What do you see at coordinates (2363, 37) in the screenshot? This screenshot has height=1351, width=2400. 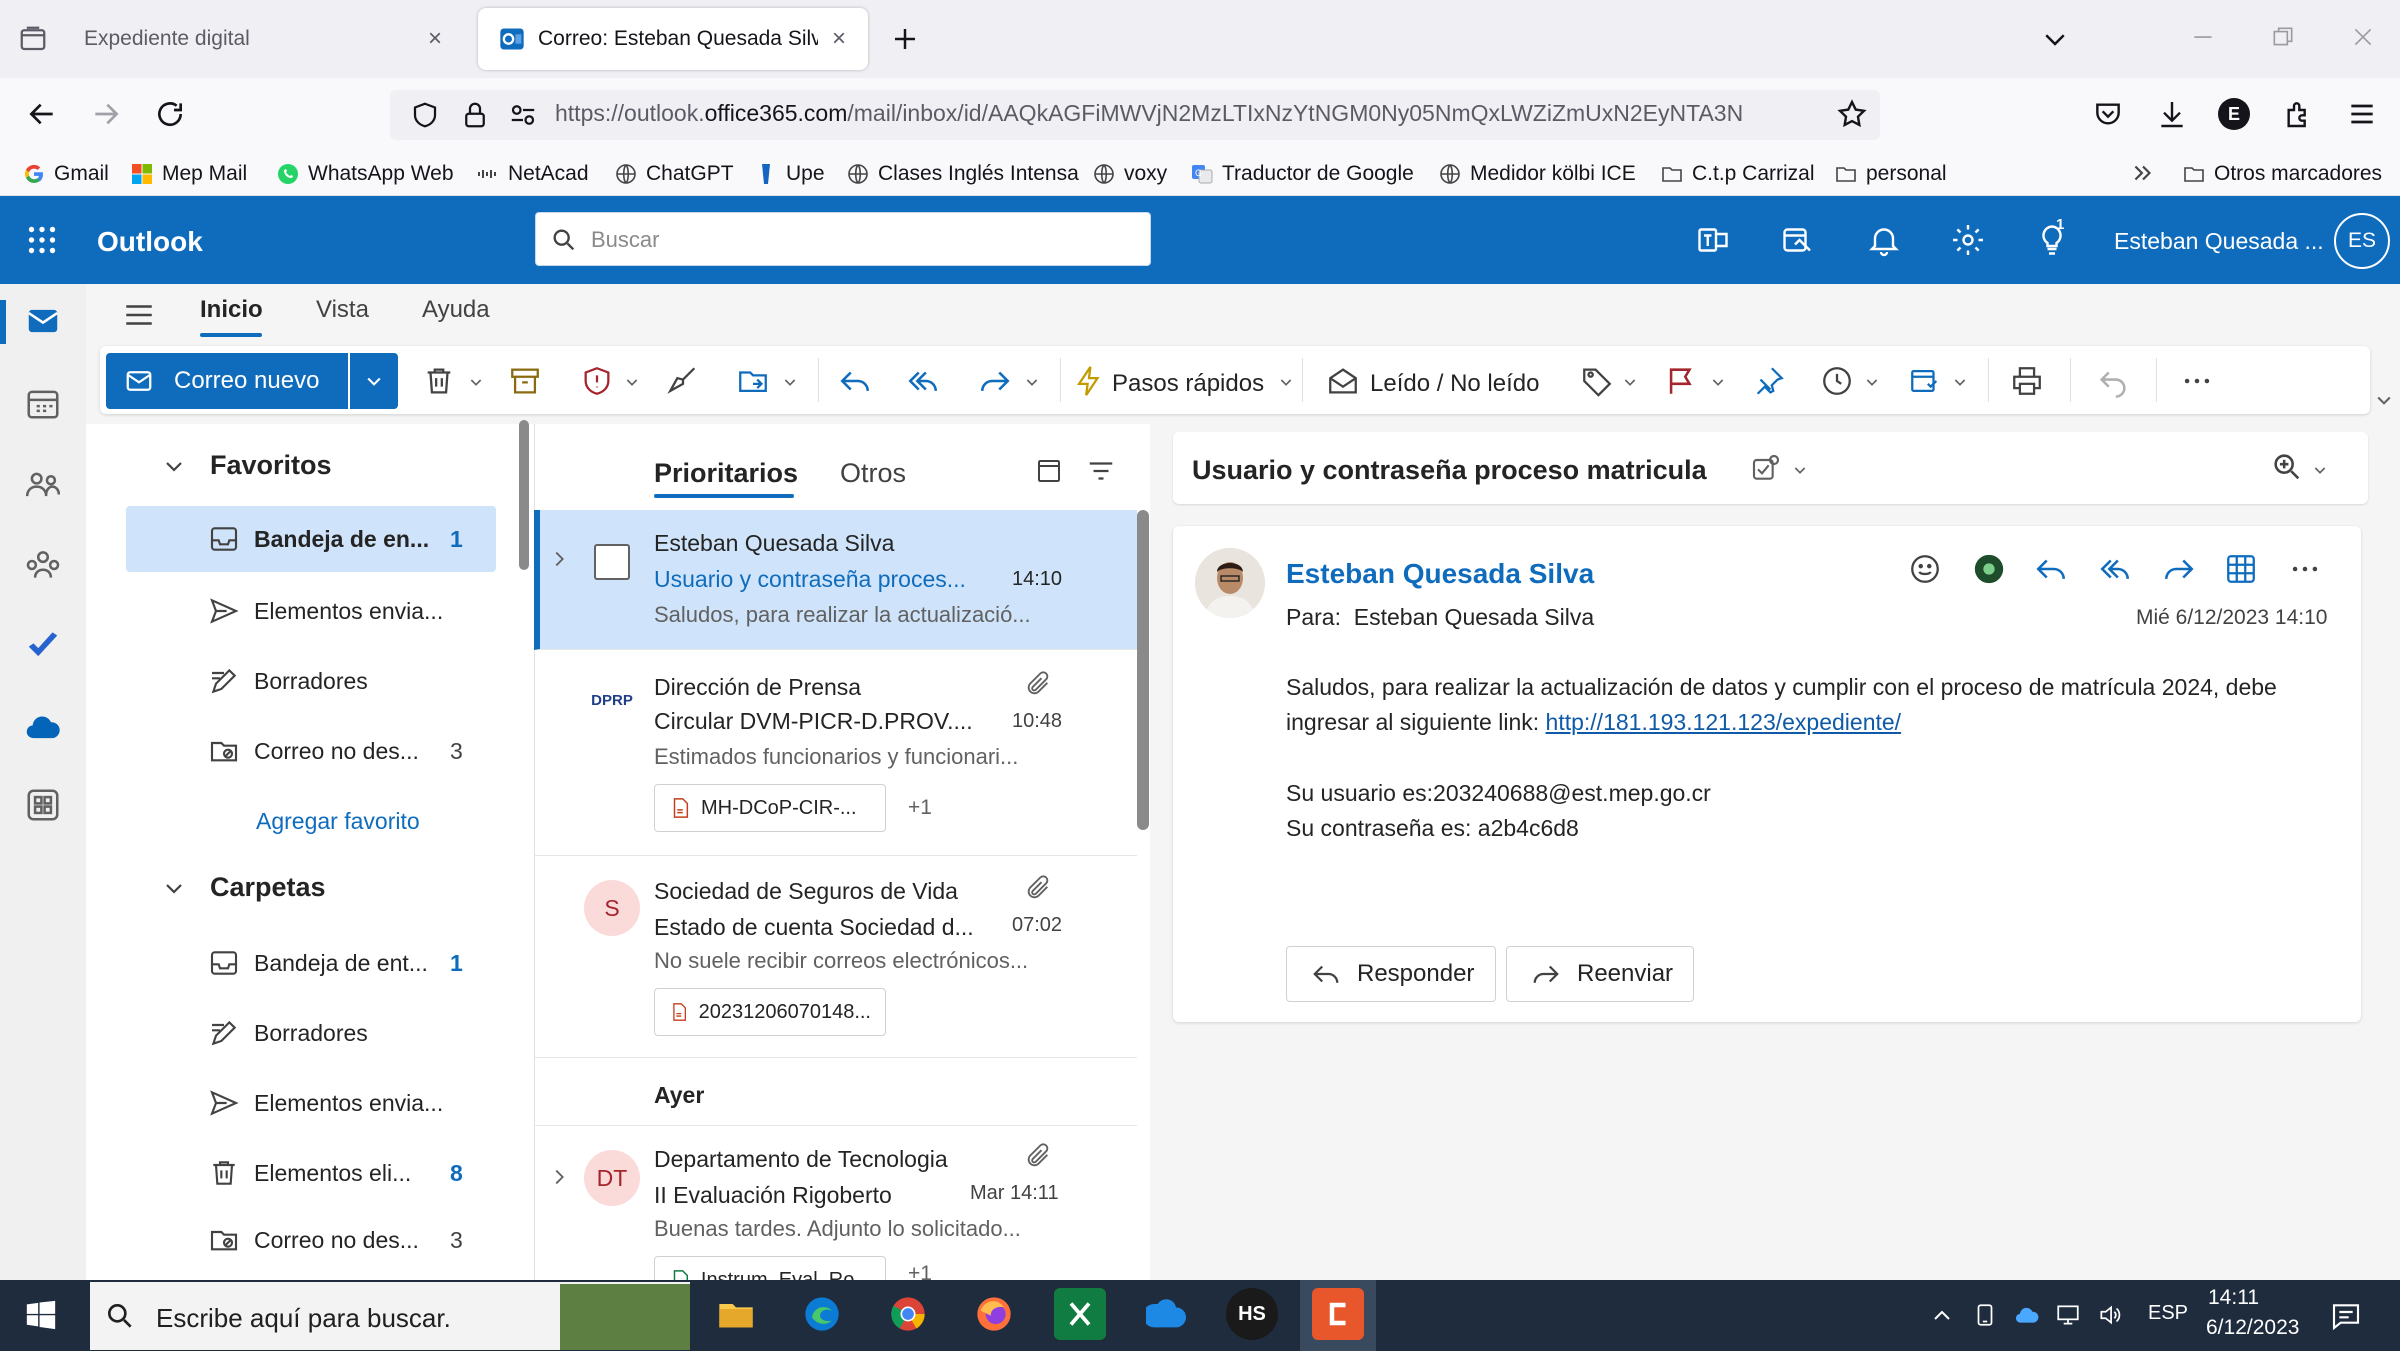 I see `close-window-icon` at bounding box center [2363, 37].